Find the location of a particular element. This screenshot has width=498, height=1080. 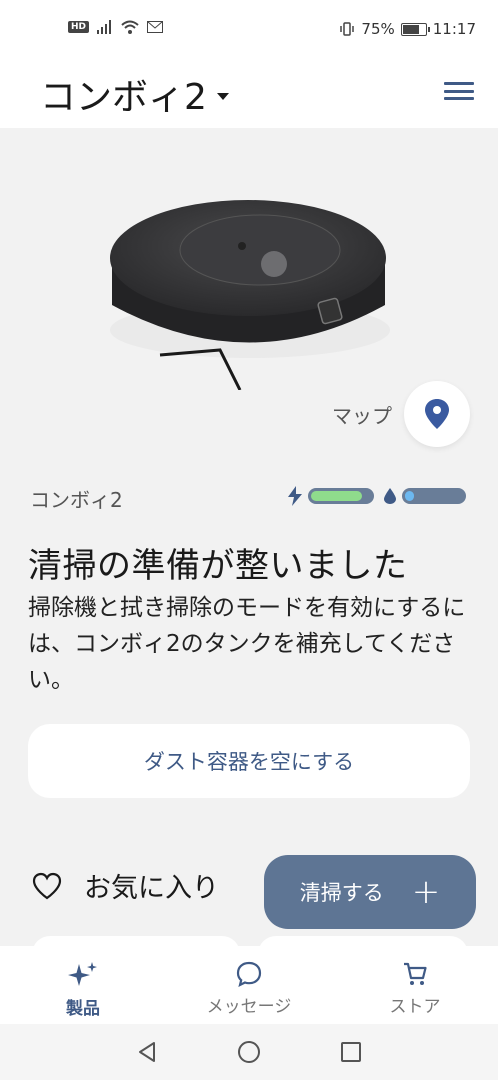

robot-vacuum-image is located at coordinates (250, 295).